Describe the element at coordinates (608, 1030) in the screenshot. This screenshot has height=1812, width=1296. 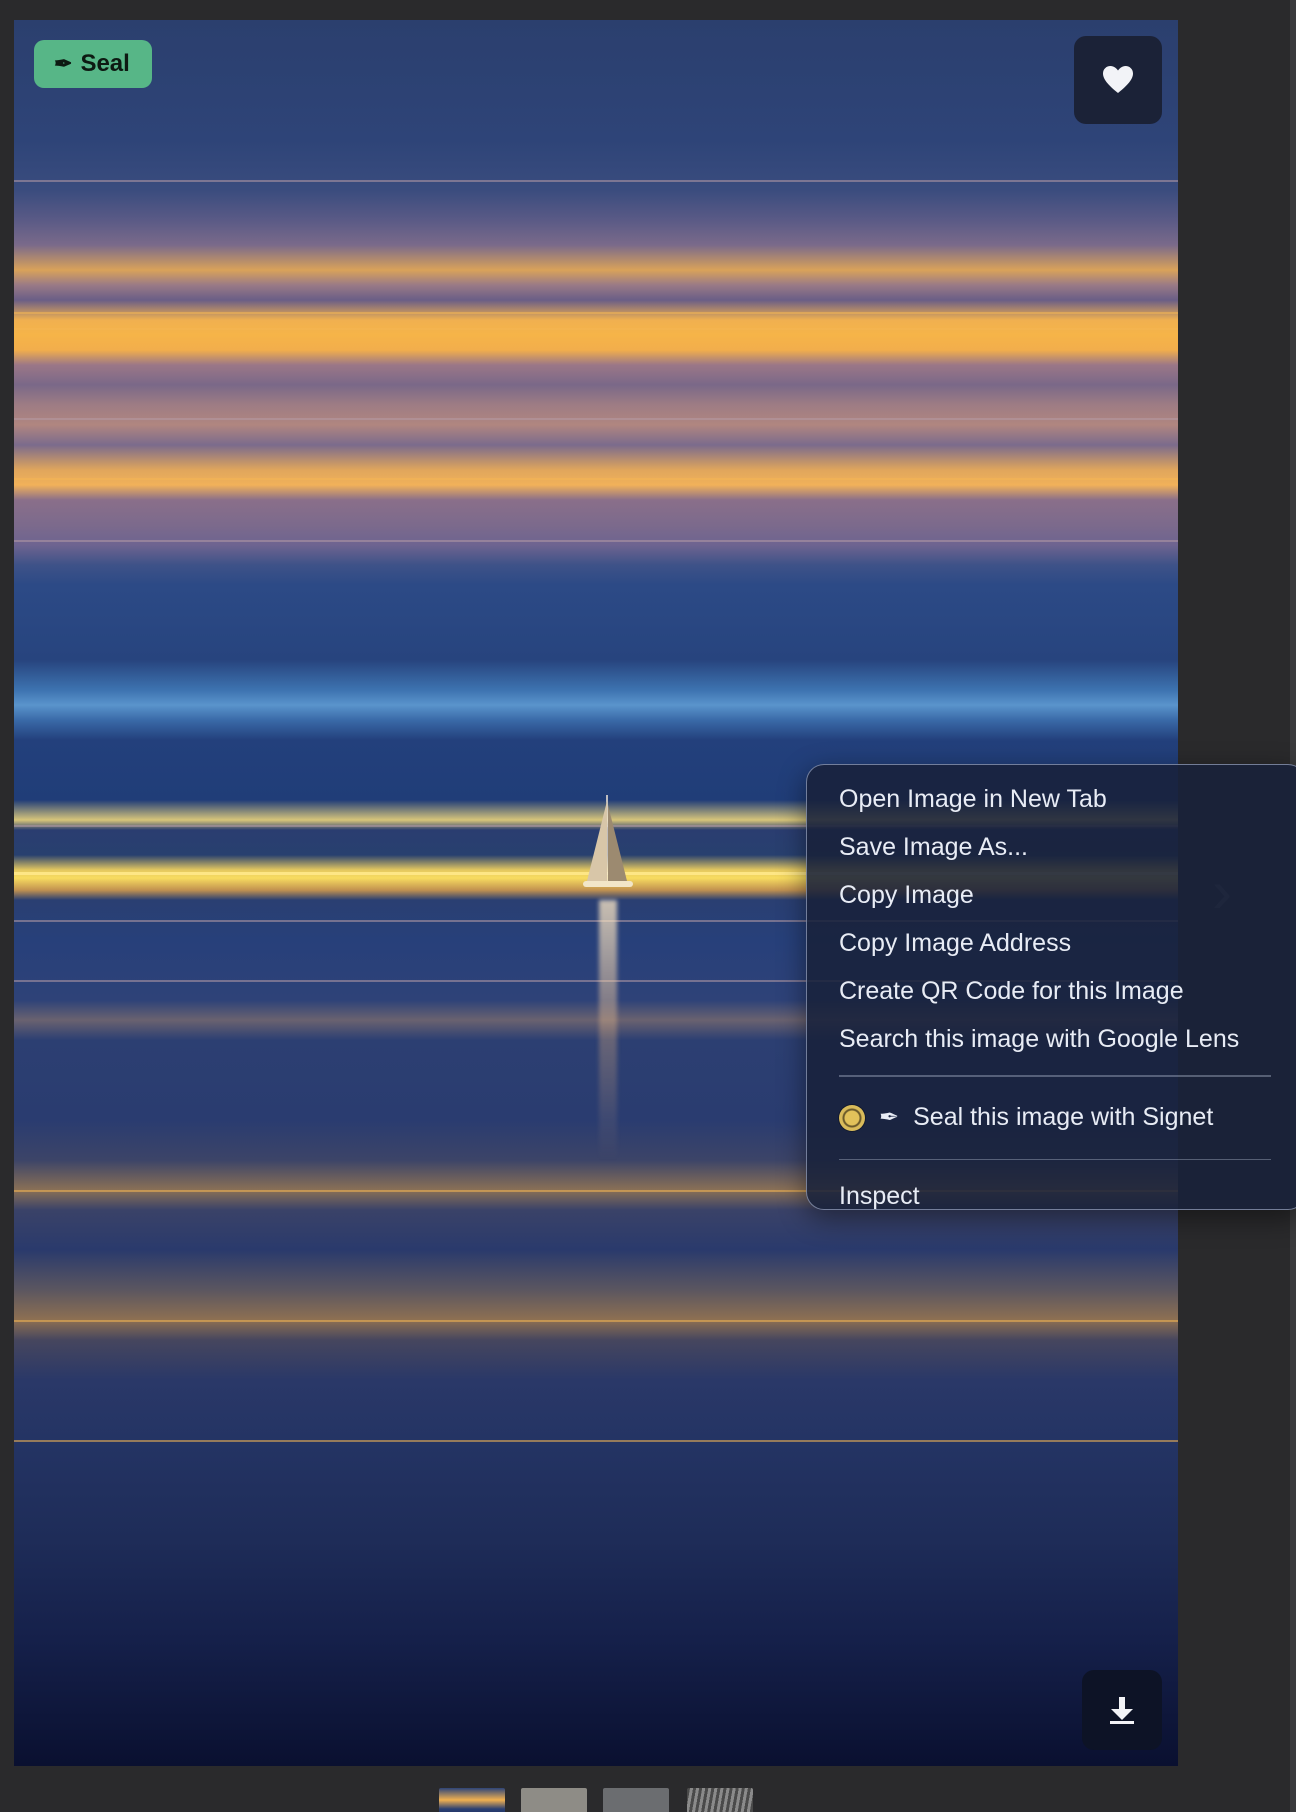
I see `boat-reflection` at that location.